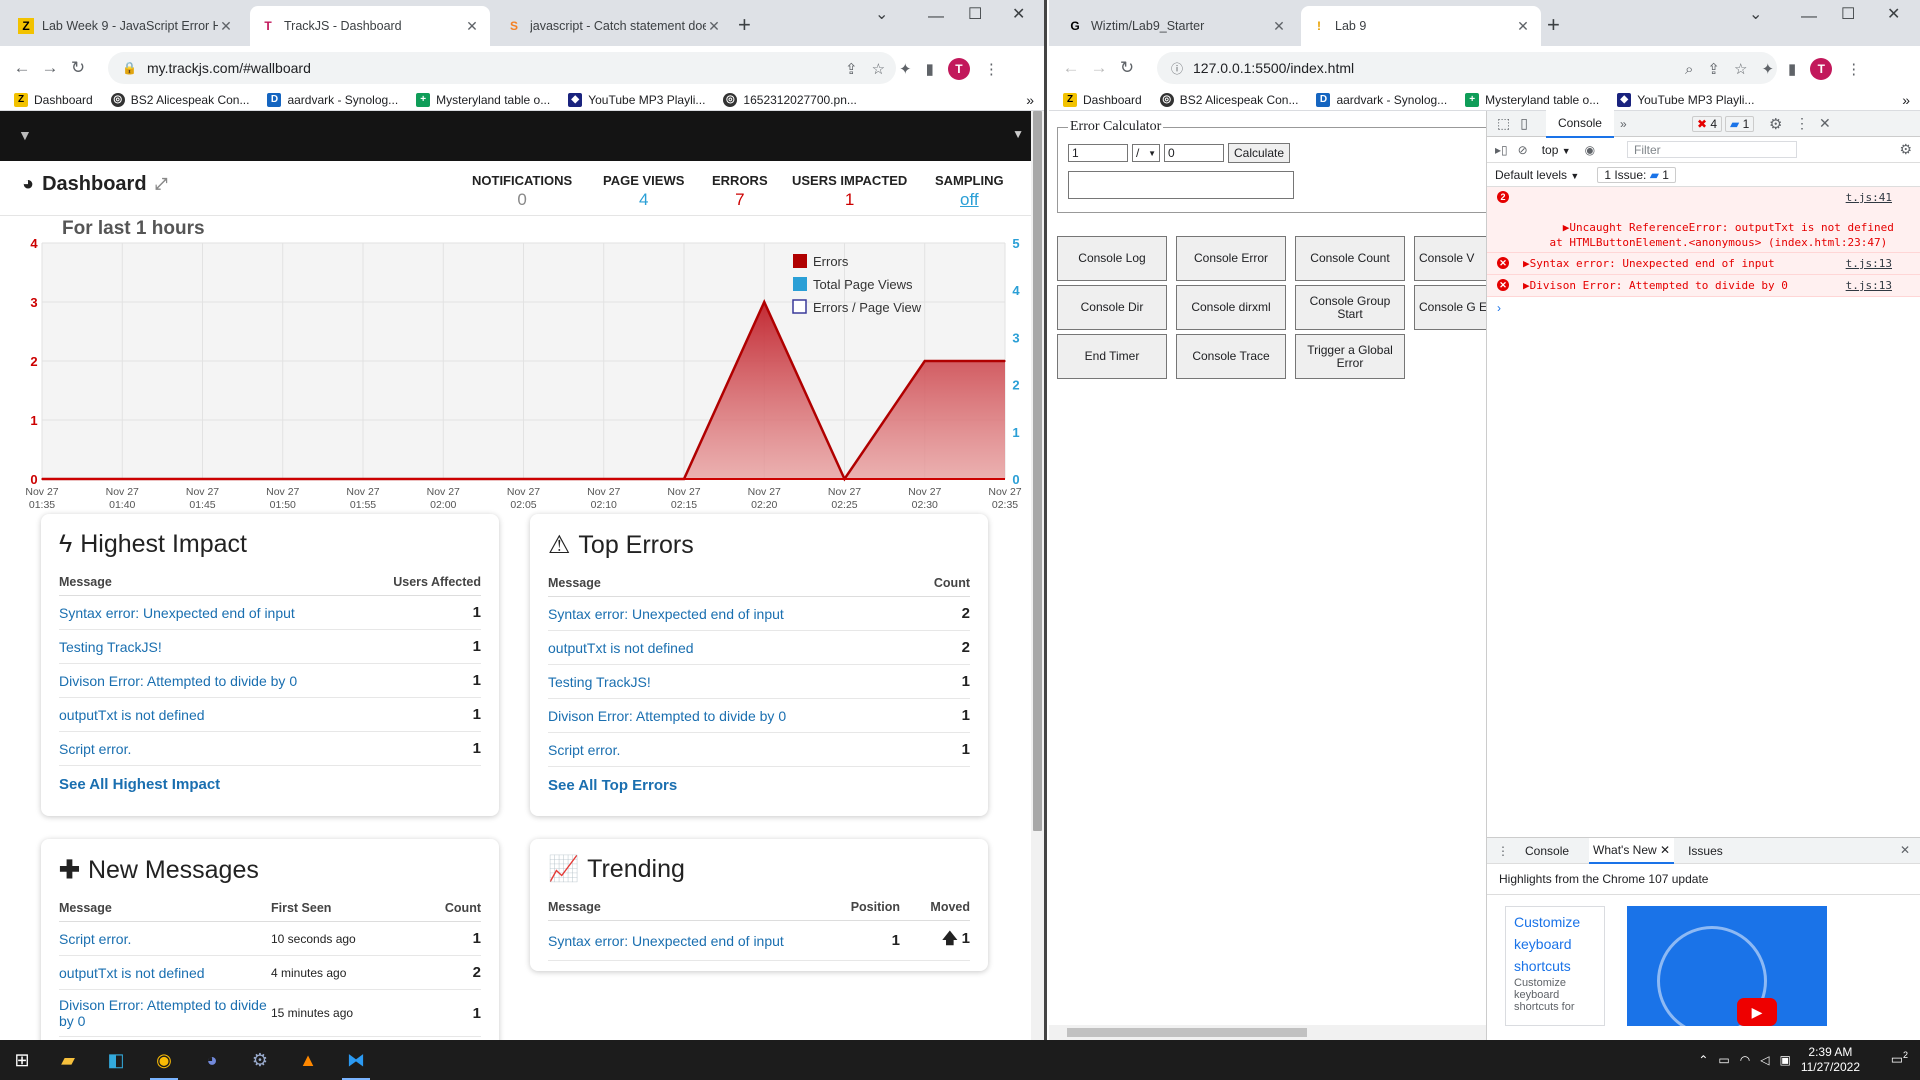 The image size is (1920, 1080). What do you see at coordinates (260, 1060) in the screenshot?
I see `steam-icon: ⚙` at bounding box center [260, 1060].